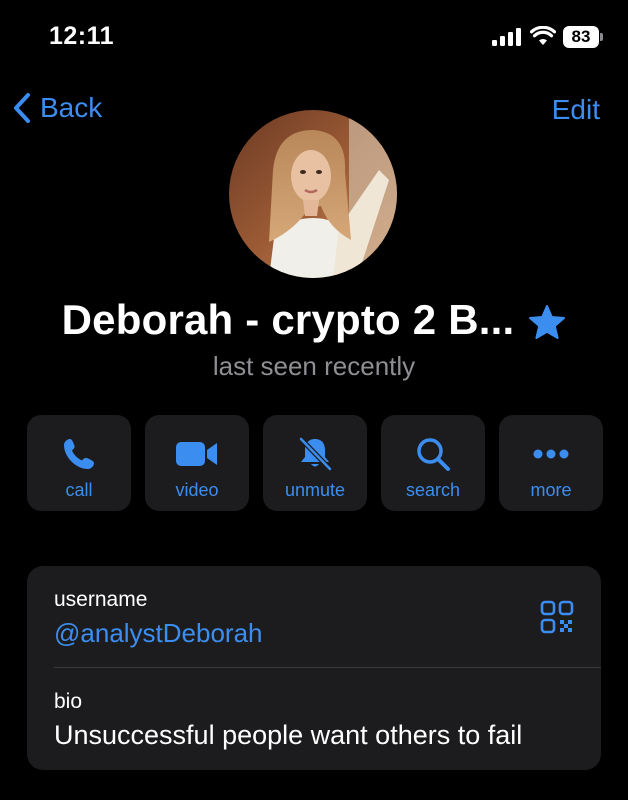 The image size is (628, 800). Describe the element at coordinates (601, 37) in the screenshot. I see `battery-cap` at that location.